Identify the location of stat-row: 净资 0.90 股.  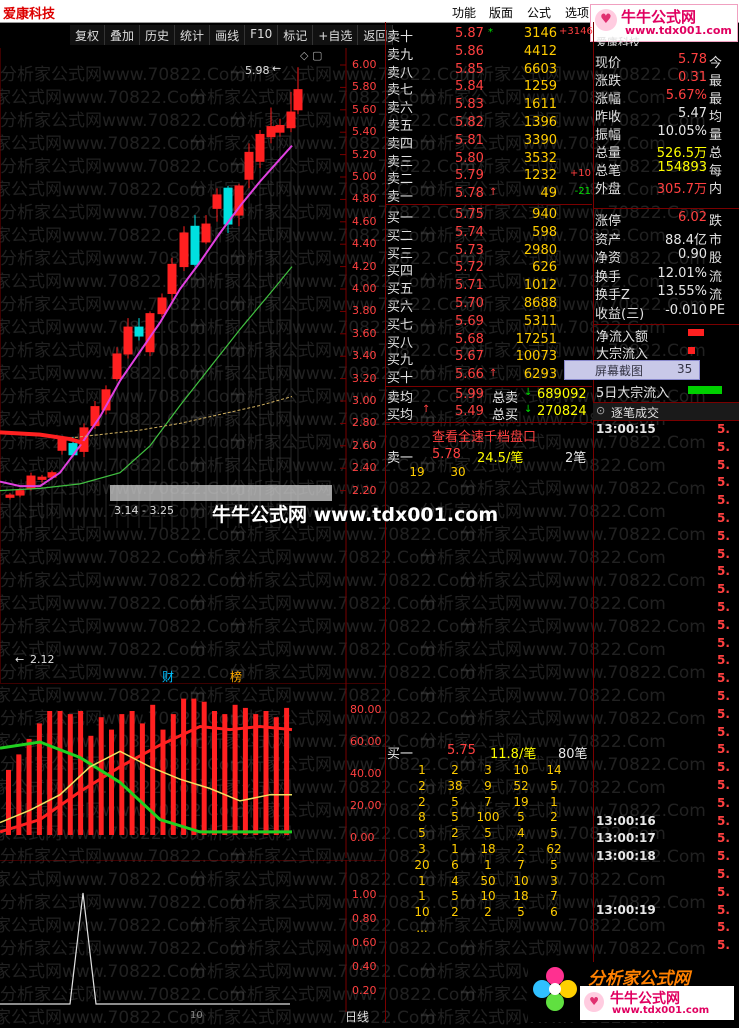
(667, 256).